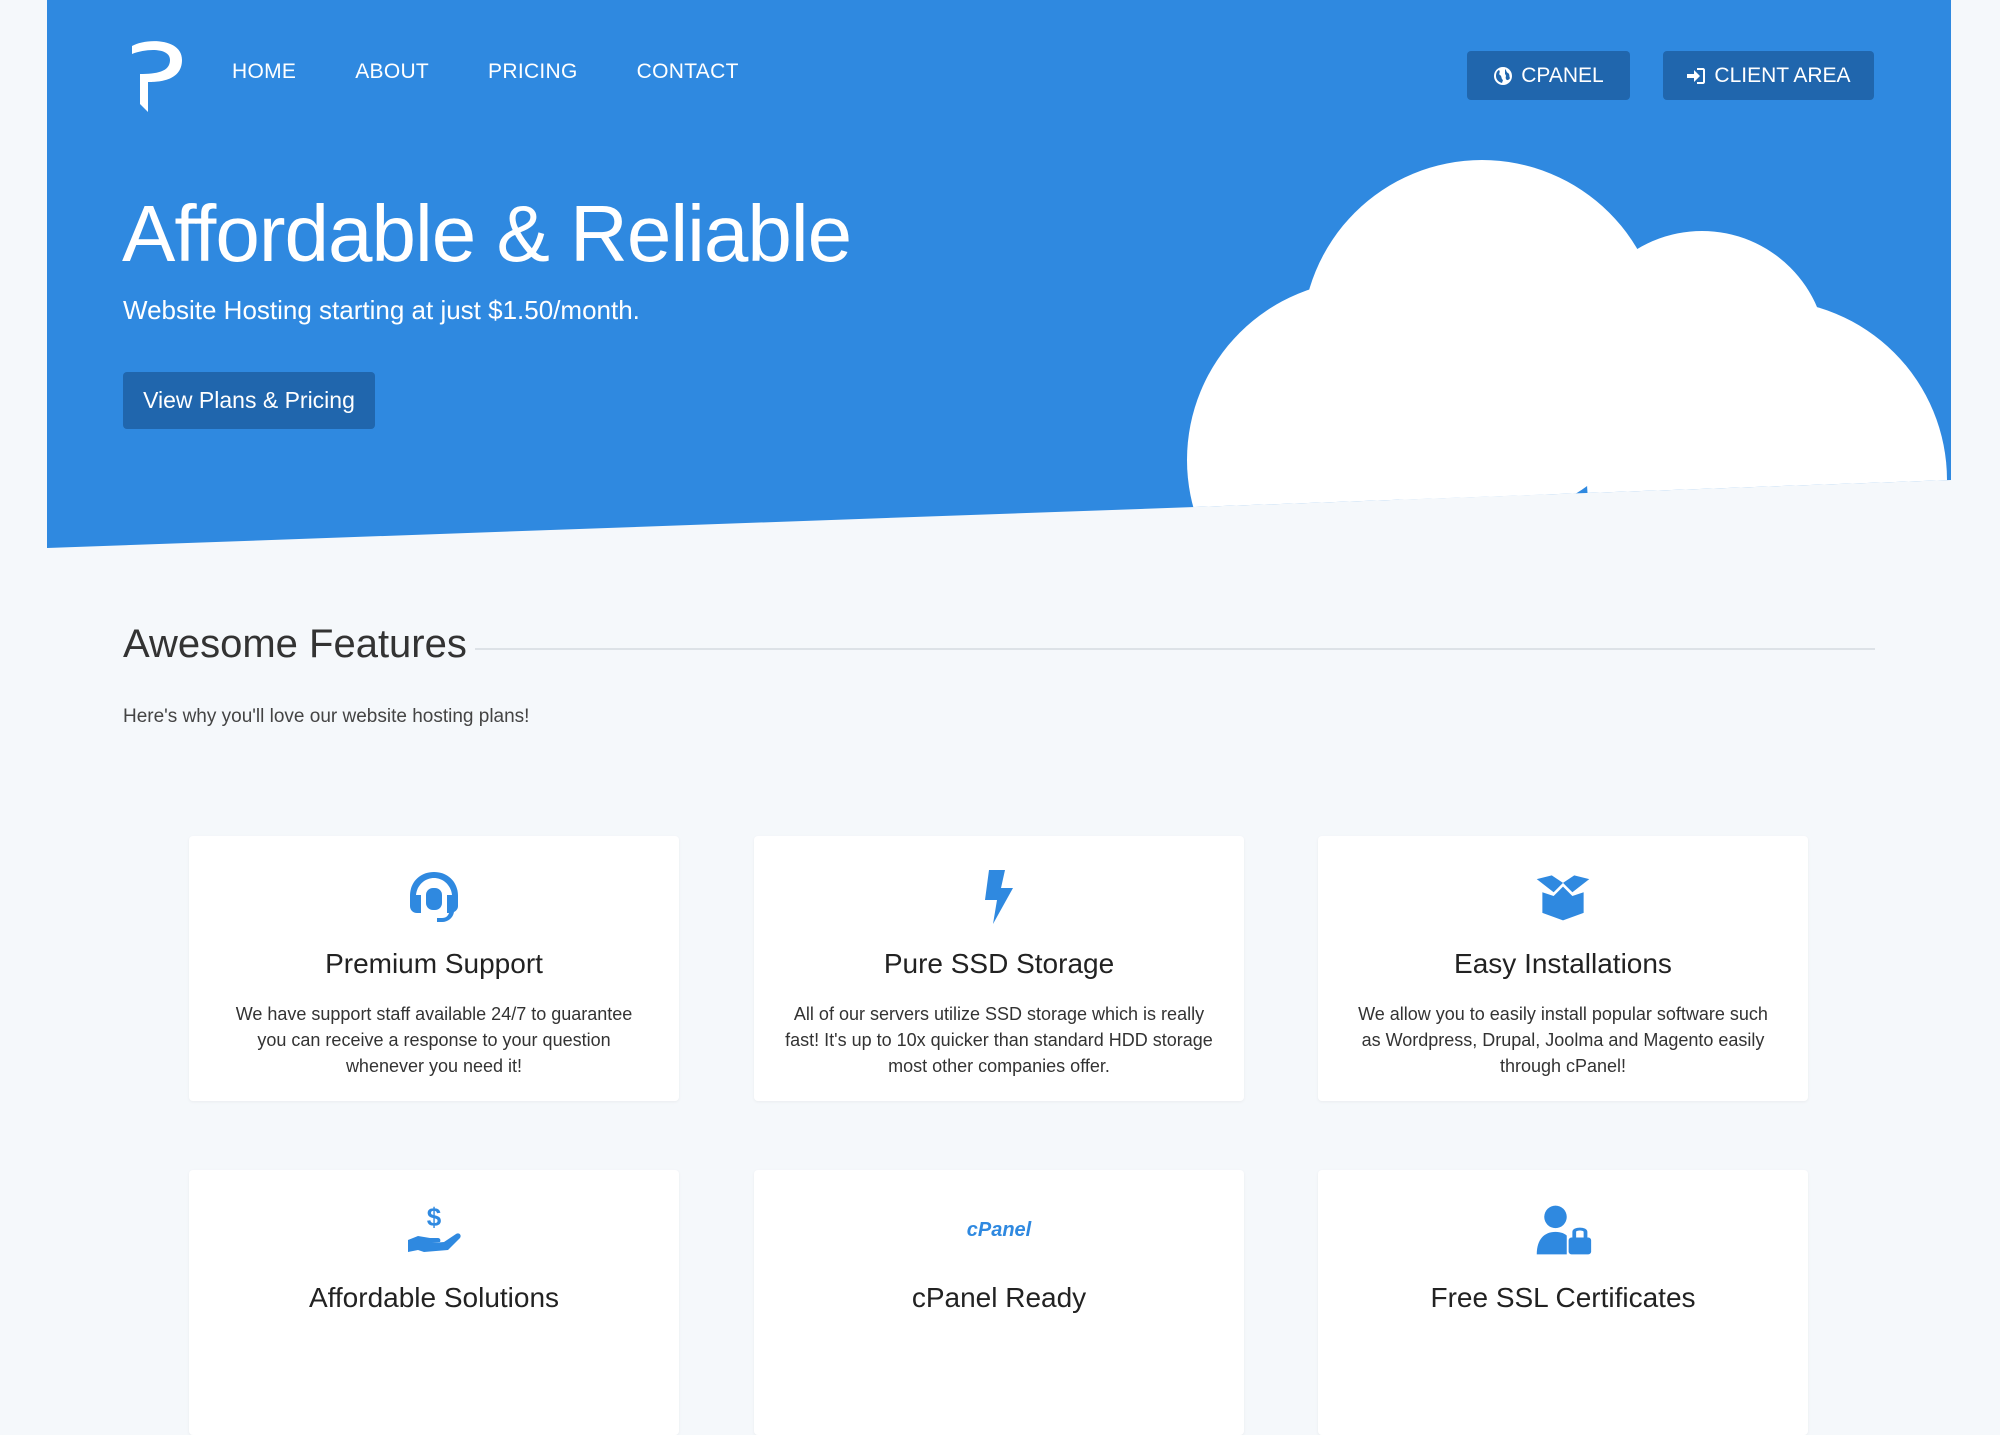 This screenshot has height=1435, width=2000. I want to click on box-open-icon, so click(1563, 898).